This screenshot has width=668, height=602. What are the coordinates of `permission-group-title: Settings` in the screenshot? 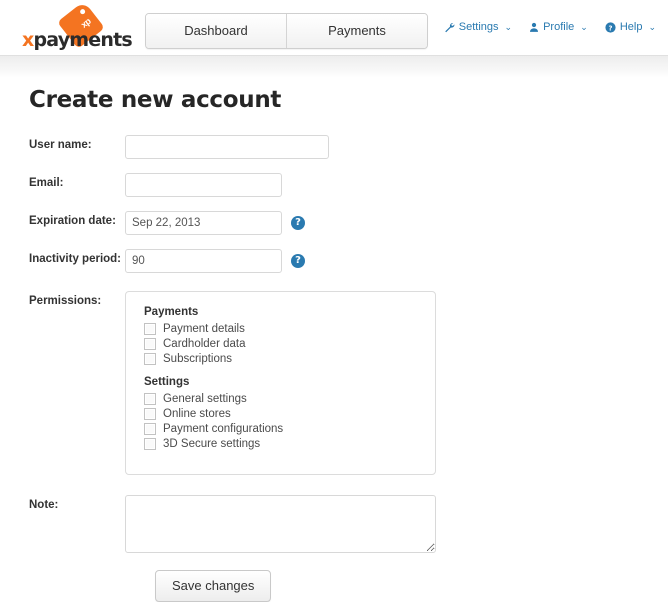 It's located at (167, 382).